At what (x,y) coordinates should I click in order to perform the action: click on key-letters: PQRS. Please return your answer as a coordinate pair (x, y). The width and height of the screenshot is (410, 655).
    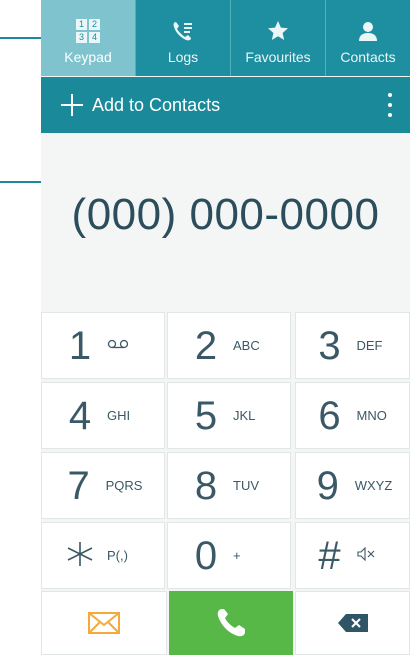
    Looking at the image, I should click on (124, 485).